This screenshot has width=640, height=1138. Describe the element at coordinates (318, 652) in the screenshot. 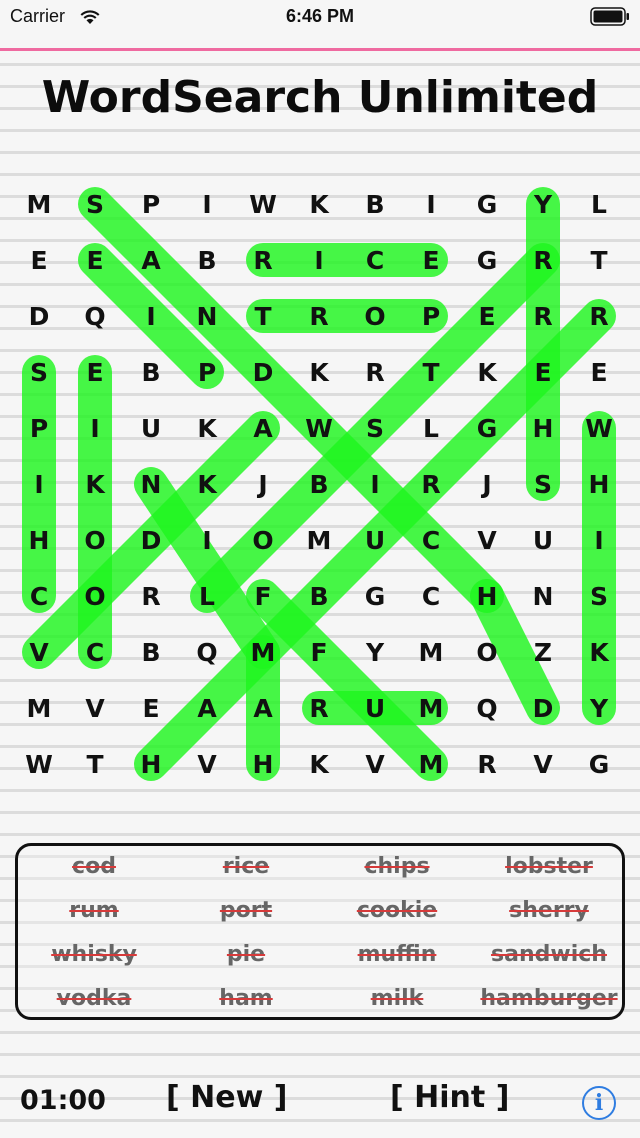

I see `grid-cell: F` at that location.